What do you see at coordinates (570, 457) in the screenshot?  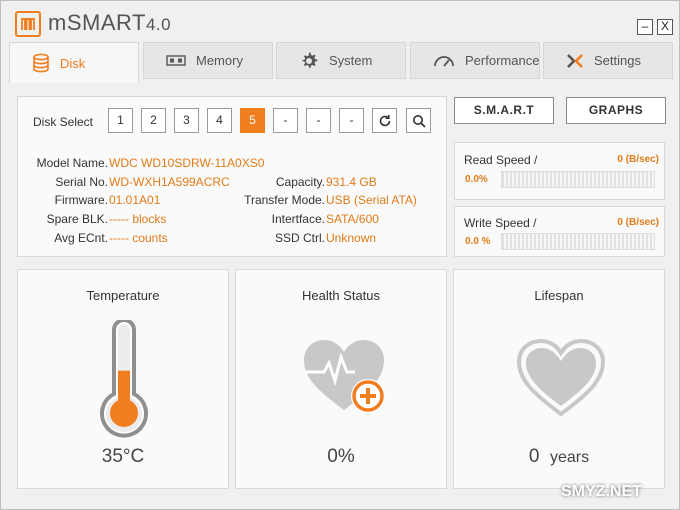 I see `lifespan-unit: years` at bounding box center [570, 457].